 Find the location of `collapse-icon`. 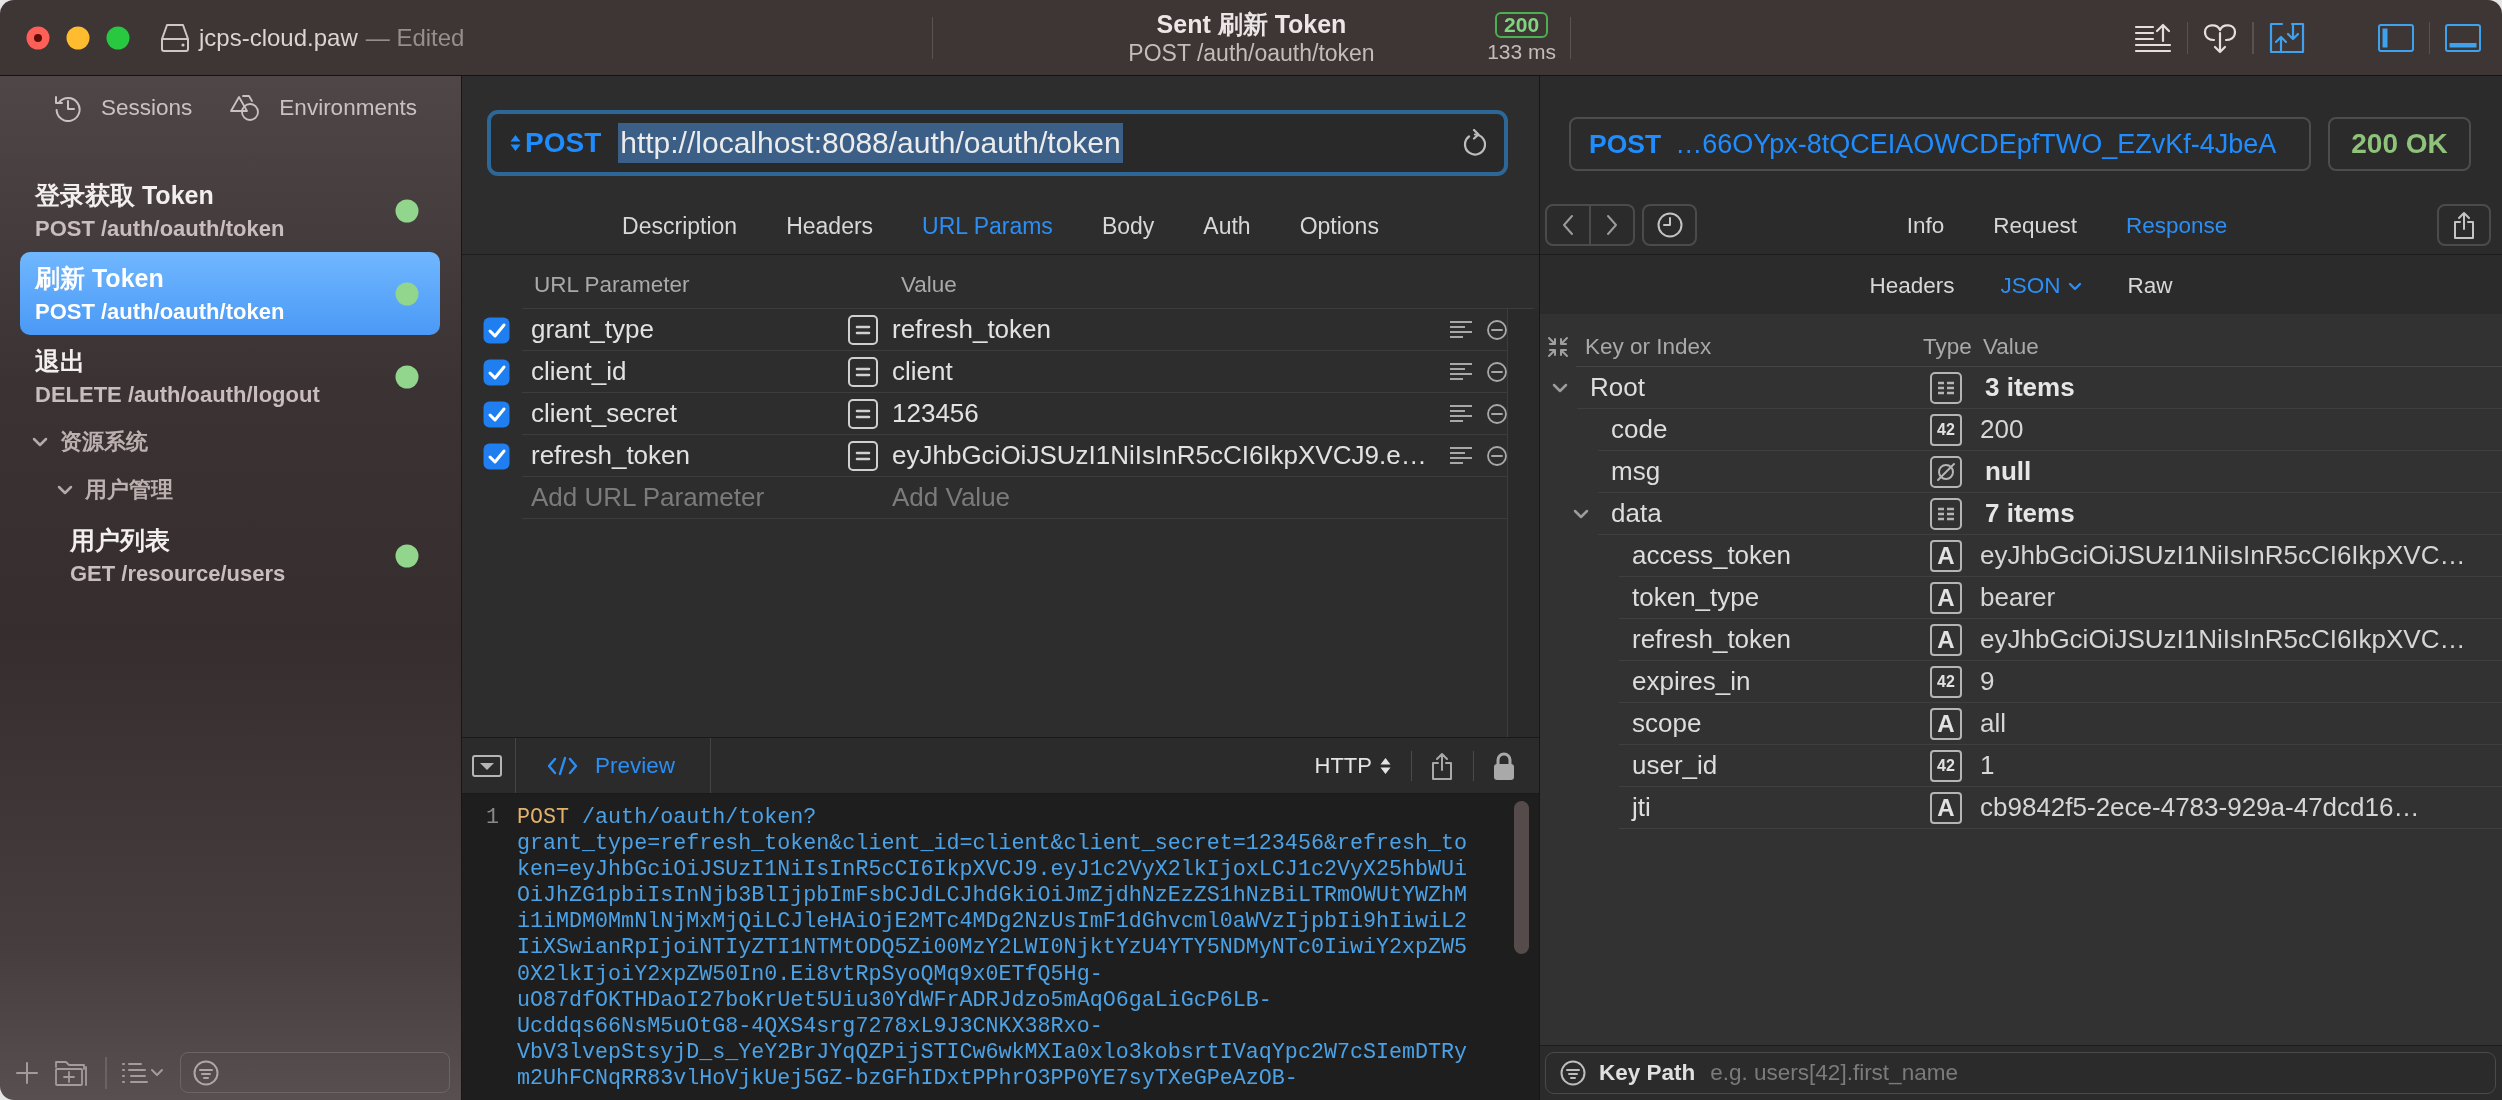

collapse-icon is located at coordinates (1558, 347).